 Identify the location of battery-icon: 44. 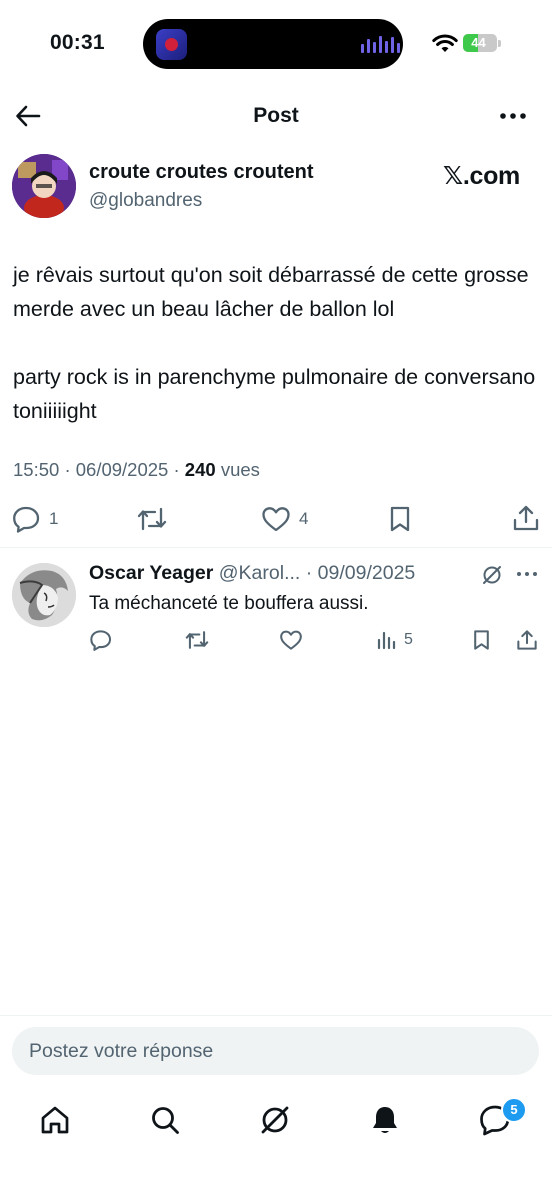
(480, 43).